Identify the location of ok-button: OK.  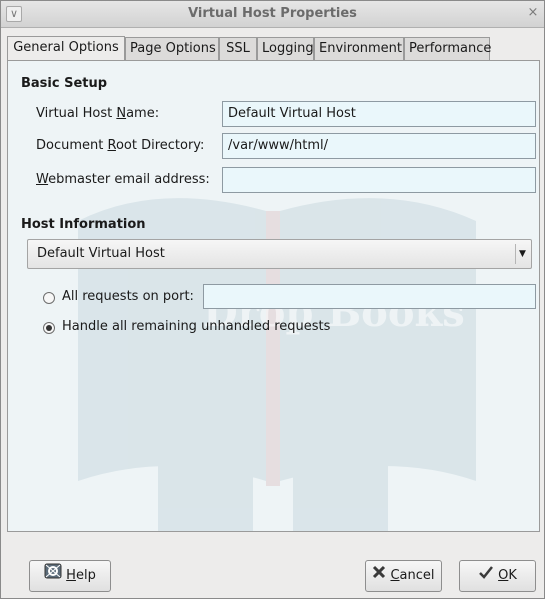
(497, 576).